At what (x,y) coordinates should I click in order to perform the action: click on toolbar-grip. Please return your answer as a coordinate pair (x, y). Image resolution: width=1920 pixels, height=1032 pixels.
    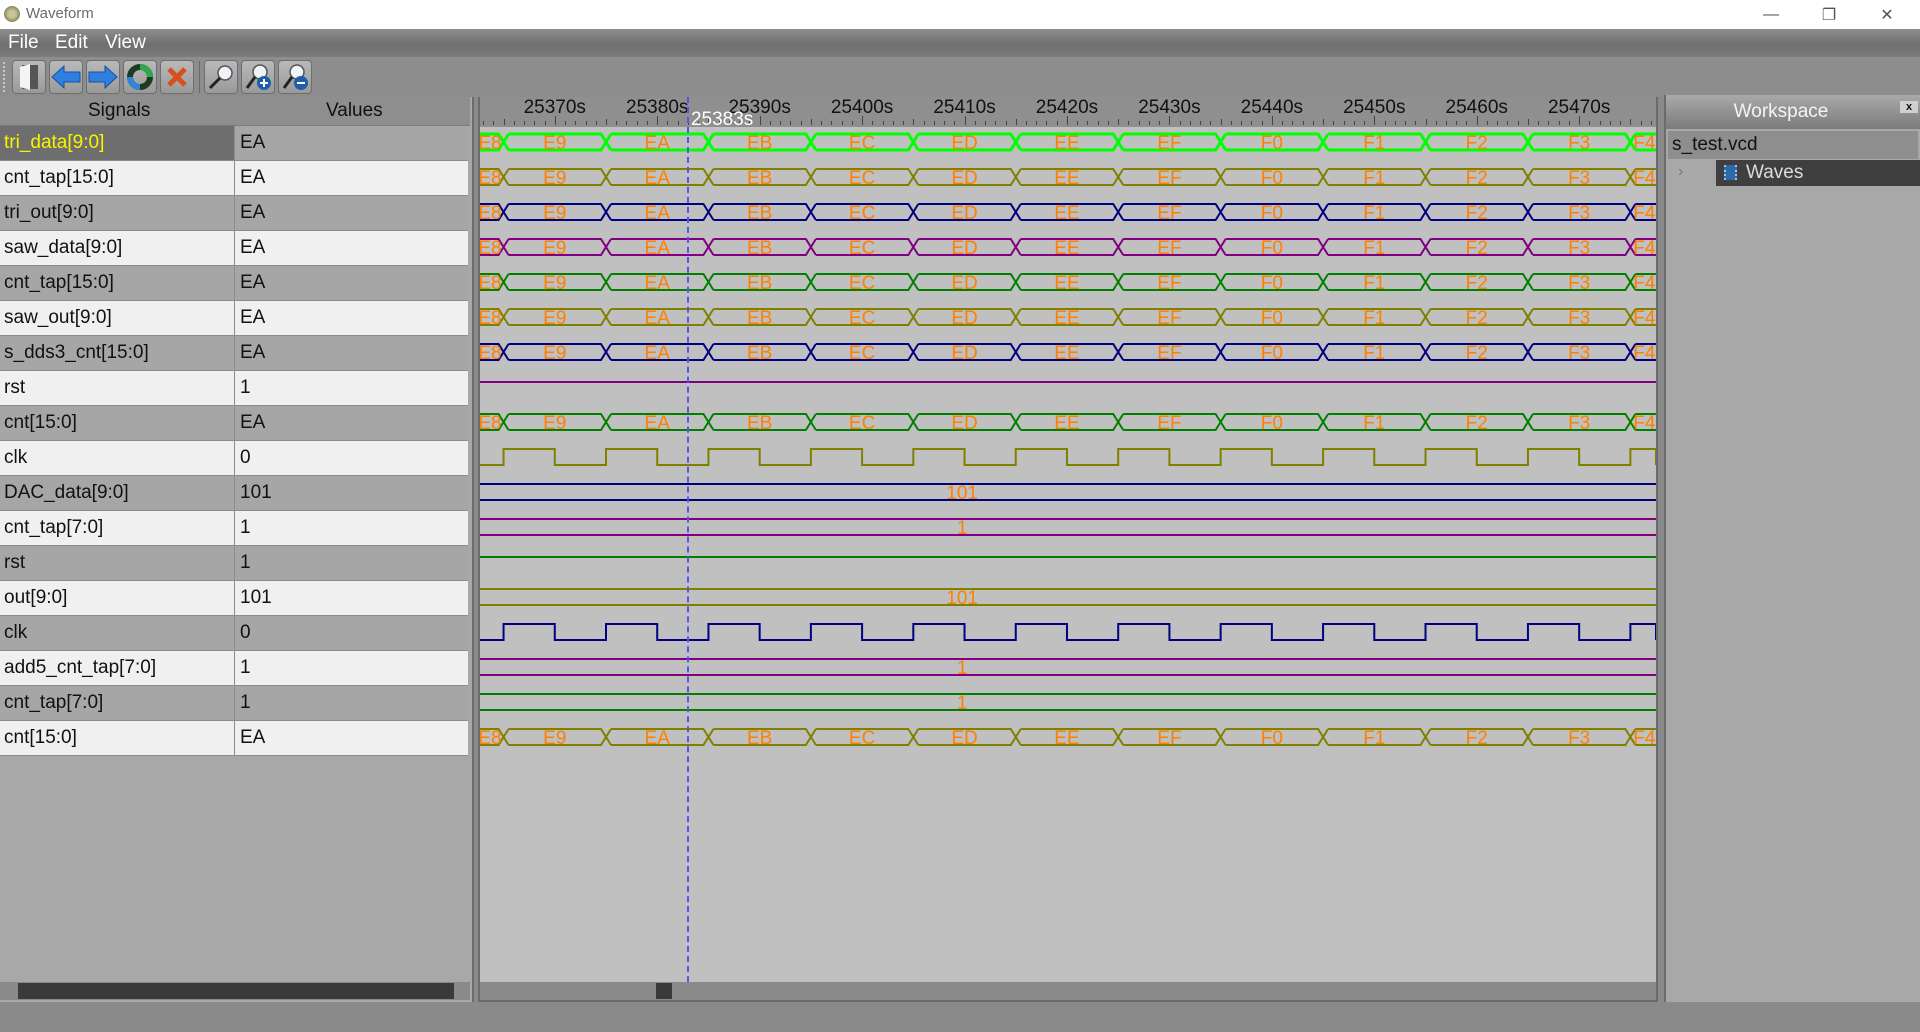
    Looking at the image, I should click on (5, 77).